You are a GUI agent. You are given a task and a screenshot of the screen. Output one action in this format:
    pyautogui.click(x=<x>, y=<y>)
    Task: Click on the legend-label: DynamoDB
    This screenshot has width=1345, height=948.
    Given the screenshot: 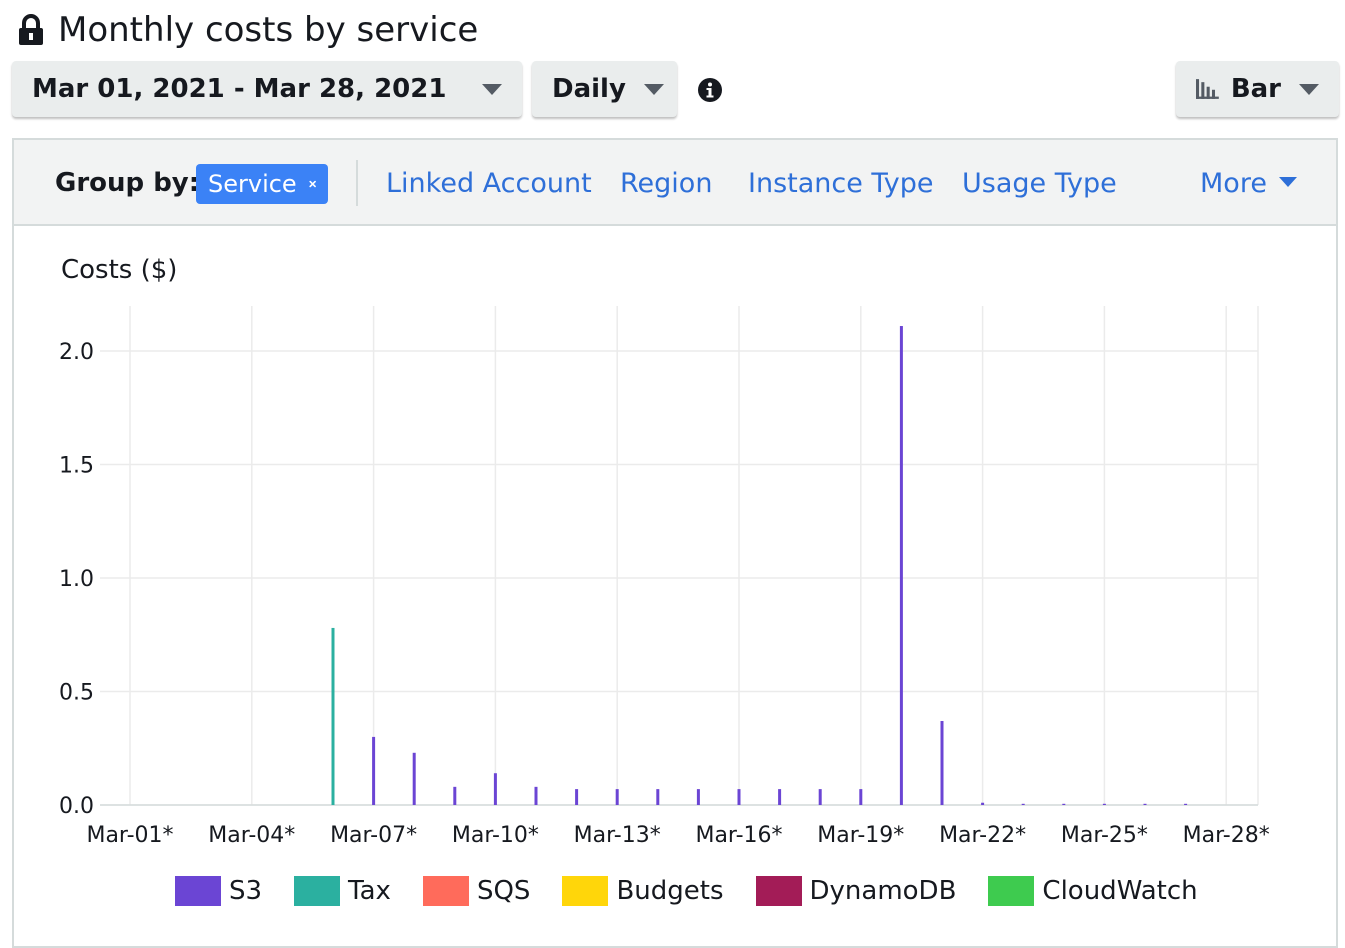 What is the action you would take?
    pyautogui.click(x=883, y=891)
    